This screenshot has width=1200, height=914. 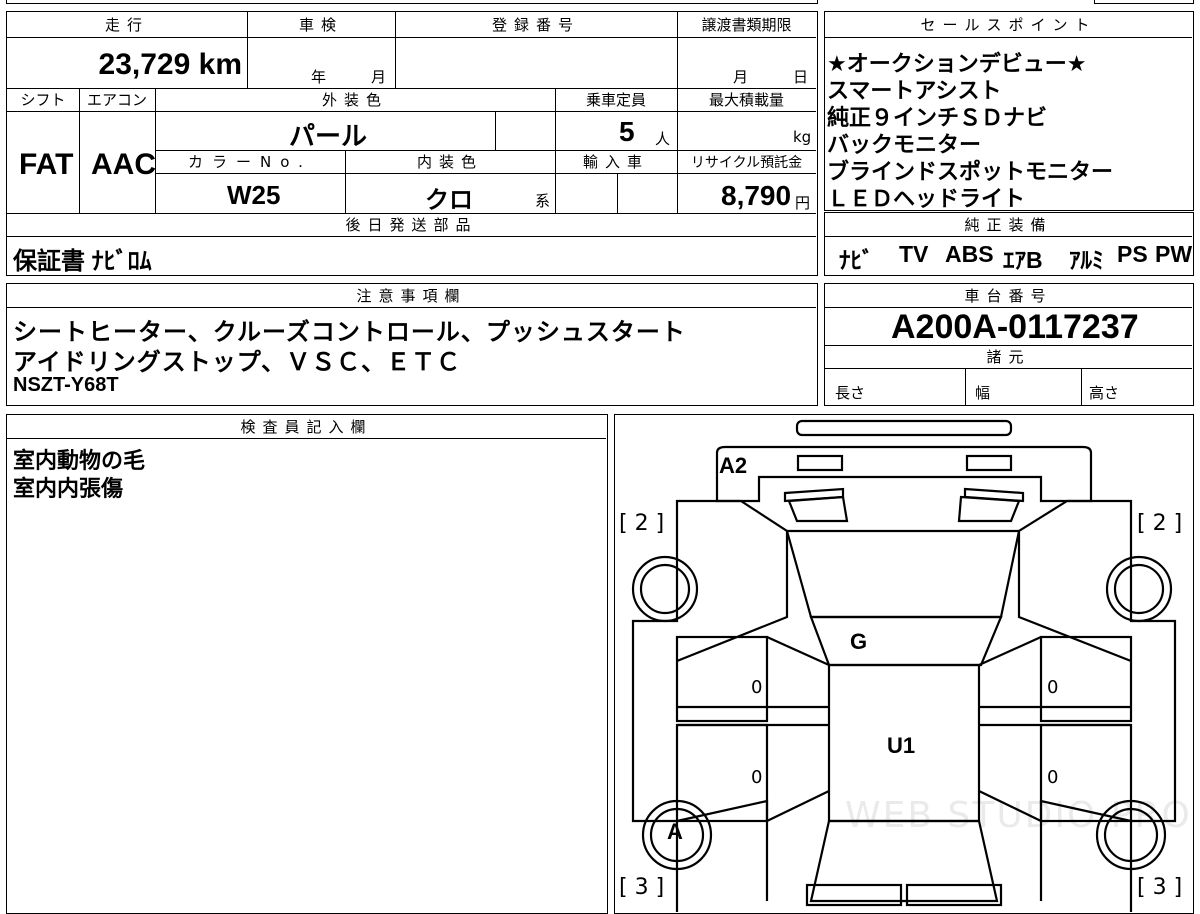 What do you see at coordinates (856, 260) in the screenshot?
I see `oem-item-navi: ﾅﾋﾞ` at bounding box center [856, 260].